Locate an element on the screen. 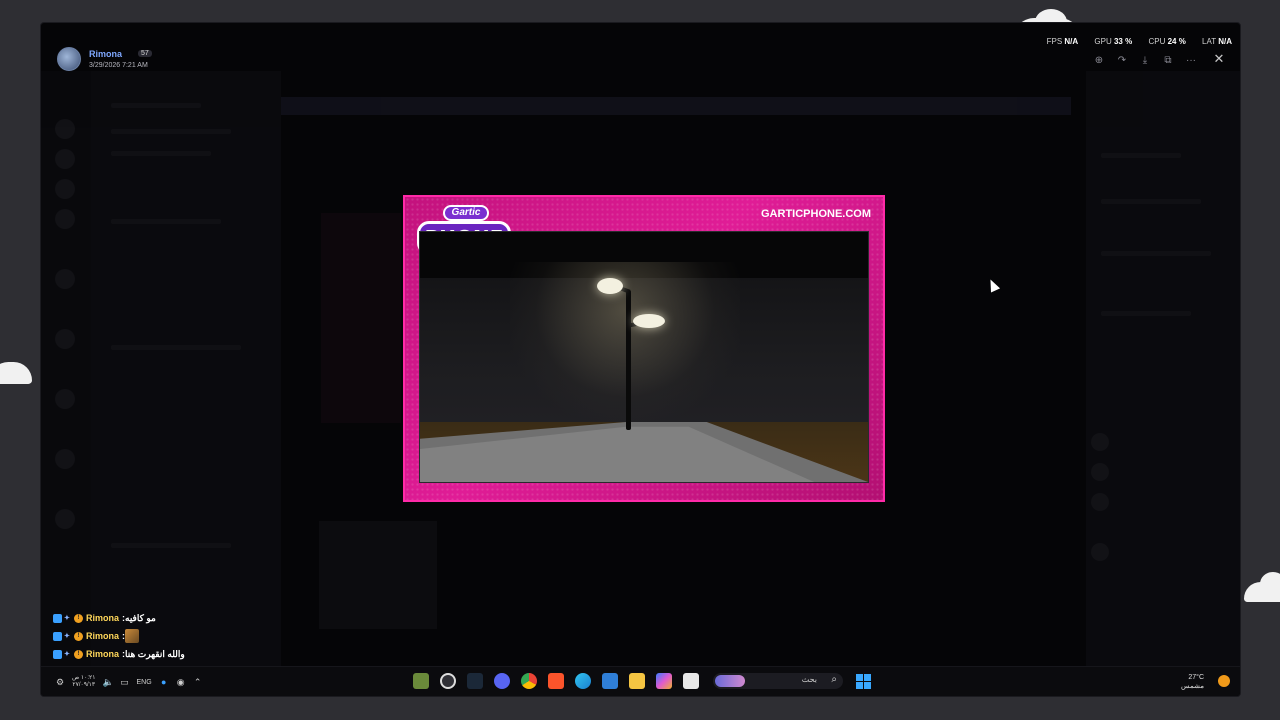 The height and width of the screenshot is (720, 1280). app-icon-window is located at coordinates (691, 681).